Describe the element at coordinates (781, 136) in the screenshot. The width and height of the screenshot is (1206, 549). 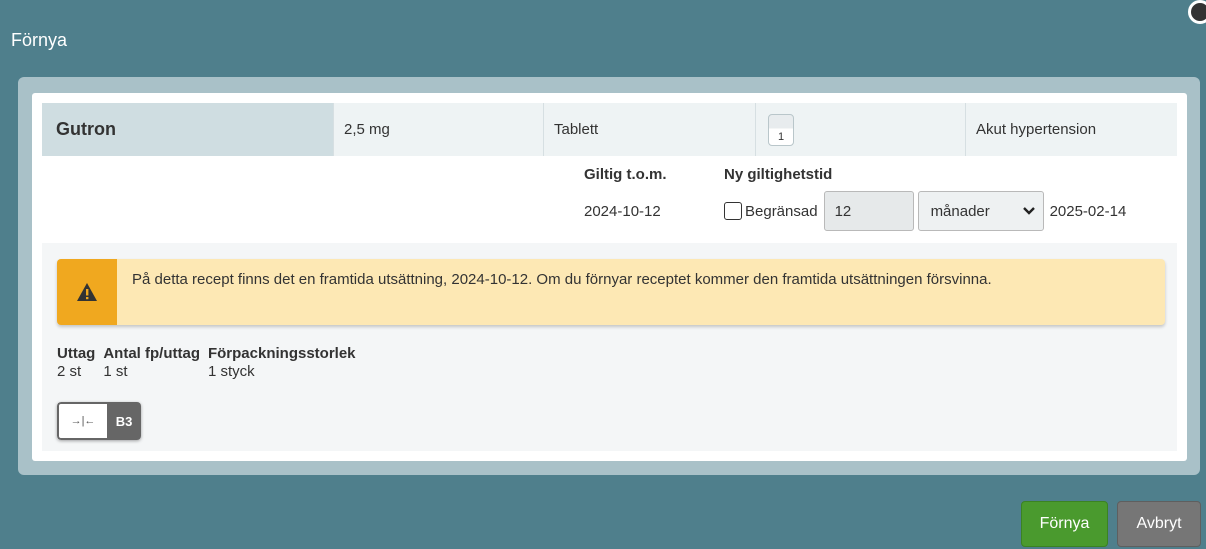
I see `quantity-value: 1` at that location.